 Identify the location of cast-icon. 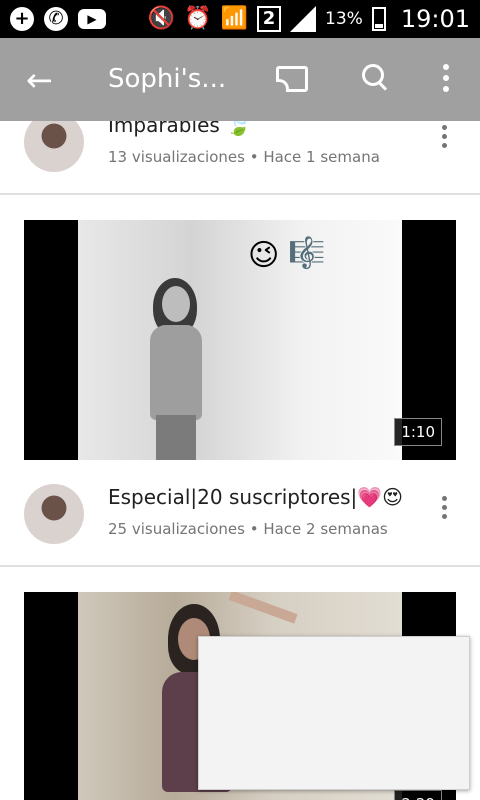
(292, 79).